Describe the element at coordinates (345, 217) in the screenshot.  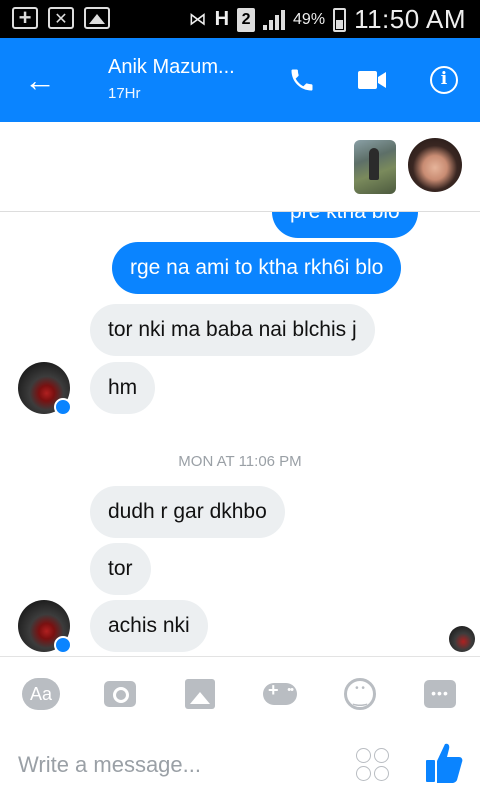
I see `message-text: pre ktha blo` at that location.